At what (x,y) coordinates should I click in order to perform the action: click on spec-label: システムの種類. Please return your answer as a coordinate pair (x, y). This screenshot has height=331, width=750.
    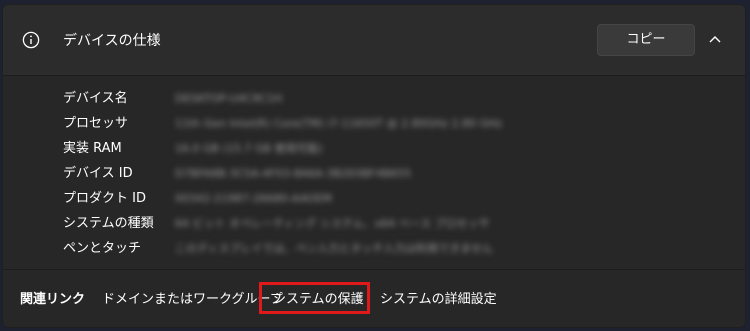
    Looking at the image, I should click on (108, 223).